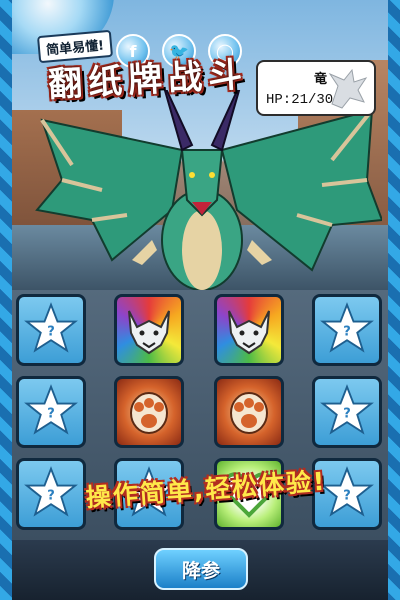 This screenshot has height=600, width=400. I want to click on card-r2c2, so click(149, 412).